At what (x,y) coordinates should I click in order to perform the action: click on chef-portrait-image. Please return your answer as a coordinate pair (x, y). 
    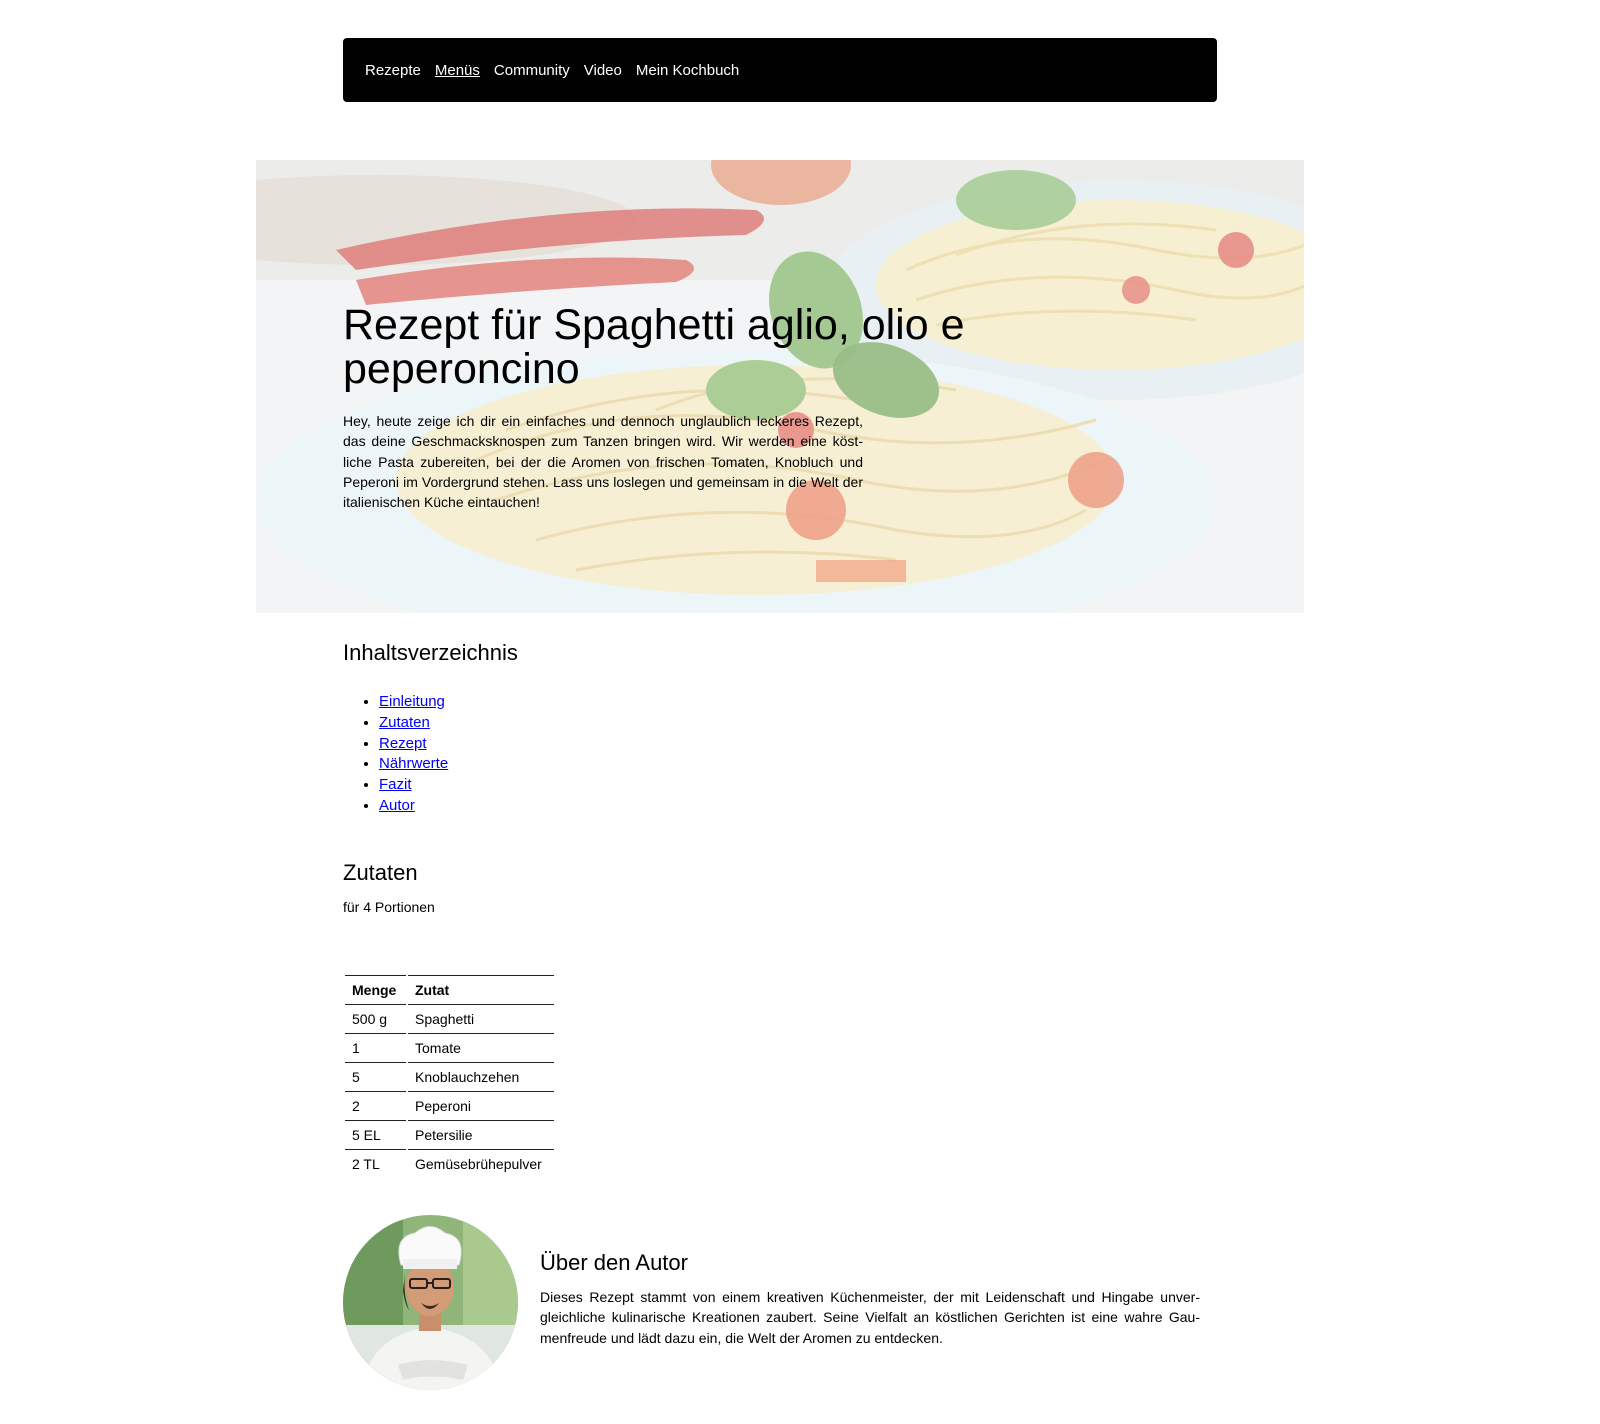
    Looking at the image, I should click on (430, 1302).